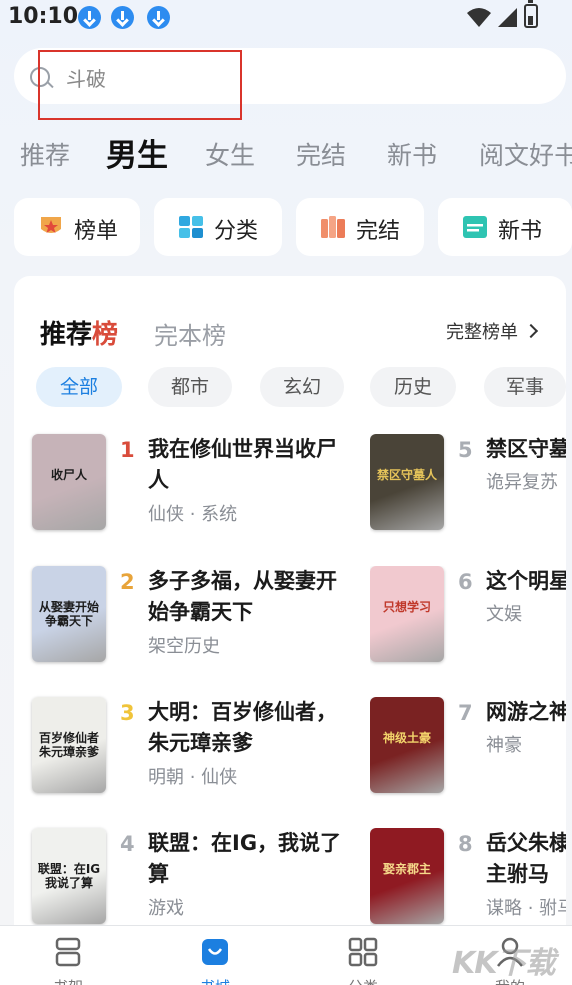  What do you see at coordinates (166, 908) in the screenshot?
I see `book-meta: 游戏` at bounding box center [166, 908].